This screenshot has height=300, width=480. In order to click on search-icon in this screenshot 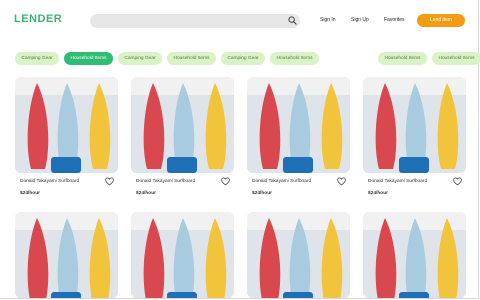, I will do `click(292, 20)`.